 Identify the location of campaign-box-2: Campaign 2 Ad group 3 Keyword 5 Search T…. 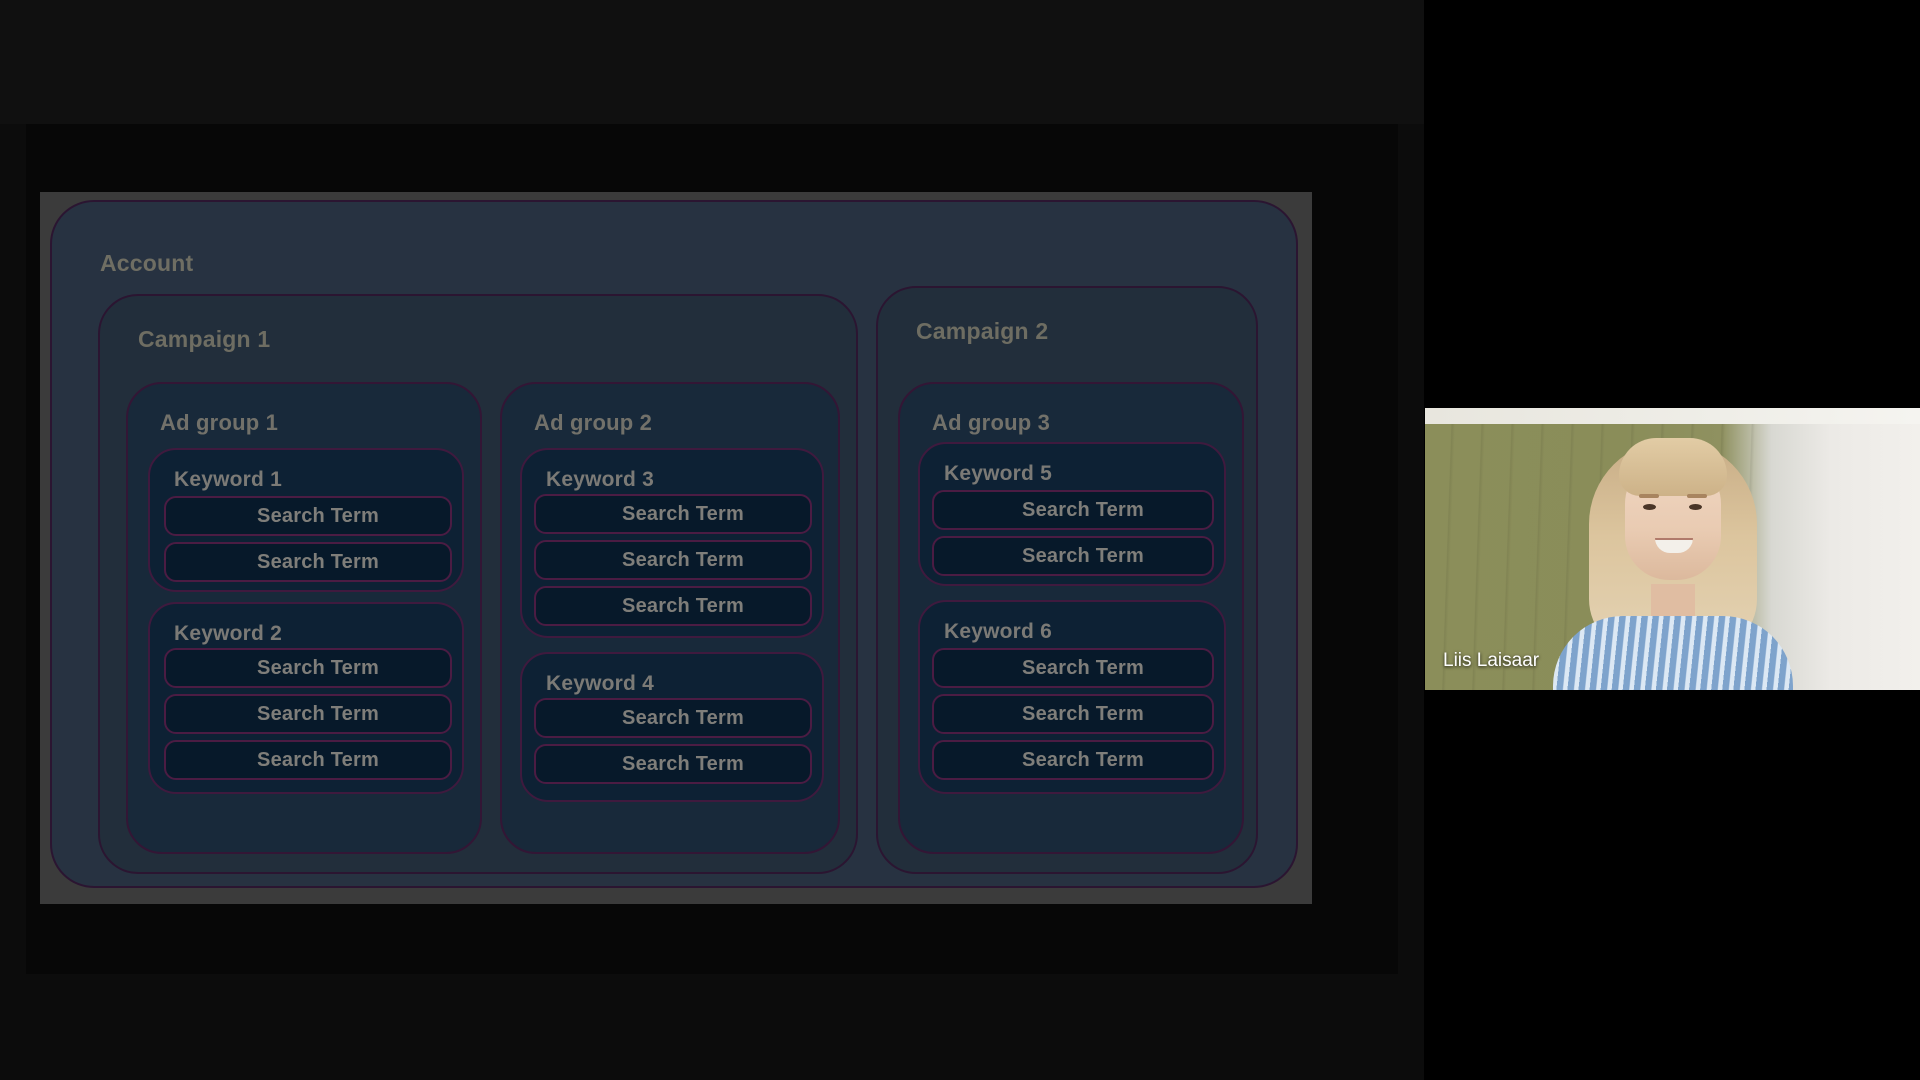
(1067, 580).